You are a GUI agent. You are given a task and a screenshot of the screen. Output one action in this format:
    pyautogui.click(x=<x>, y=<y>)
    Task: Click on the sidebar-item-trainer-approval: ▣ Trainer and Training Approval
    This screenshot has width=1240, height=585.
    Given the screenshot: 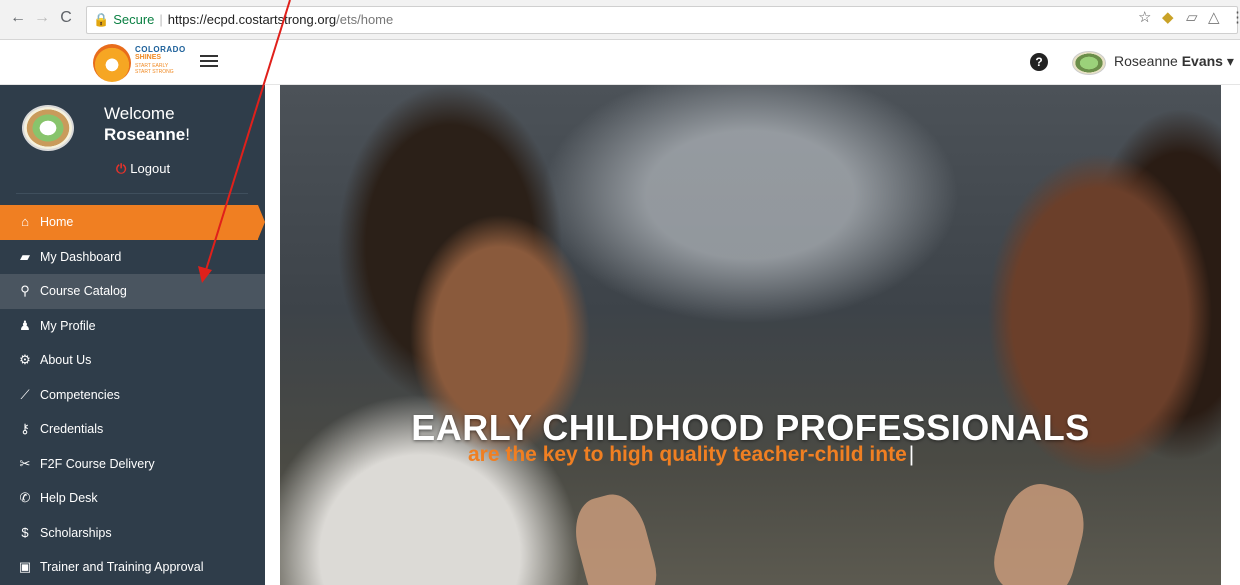 What is the action you would take?
    pyautogui.click(x=132, y=567)
    